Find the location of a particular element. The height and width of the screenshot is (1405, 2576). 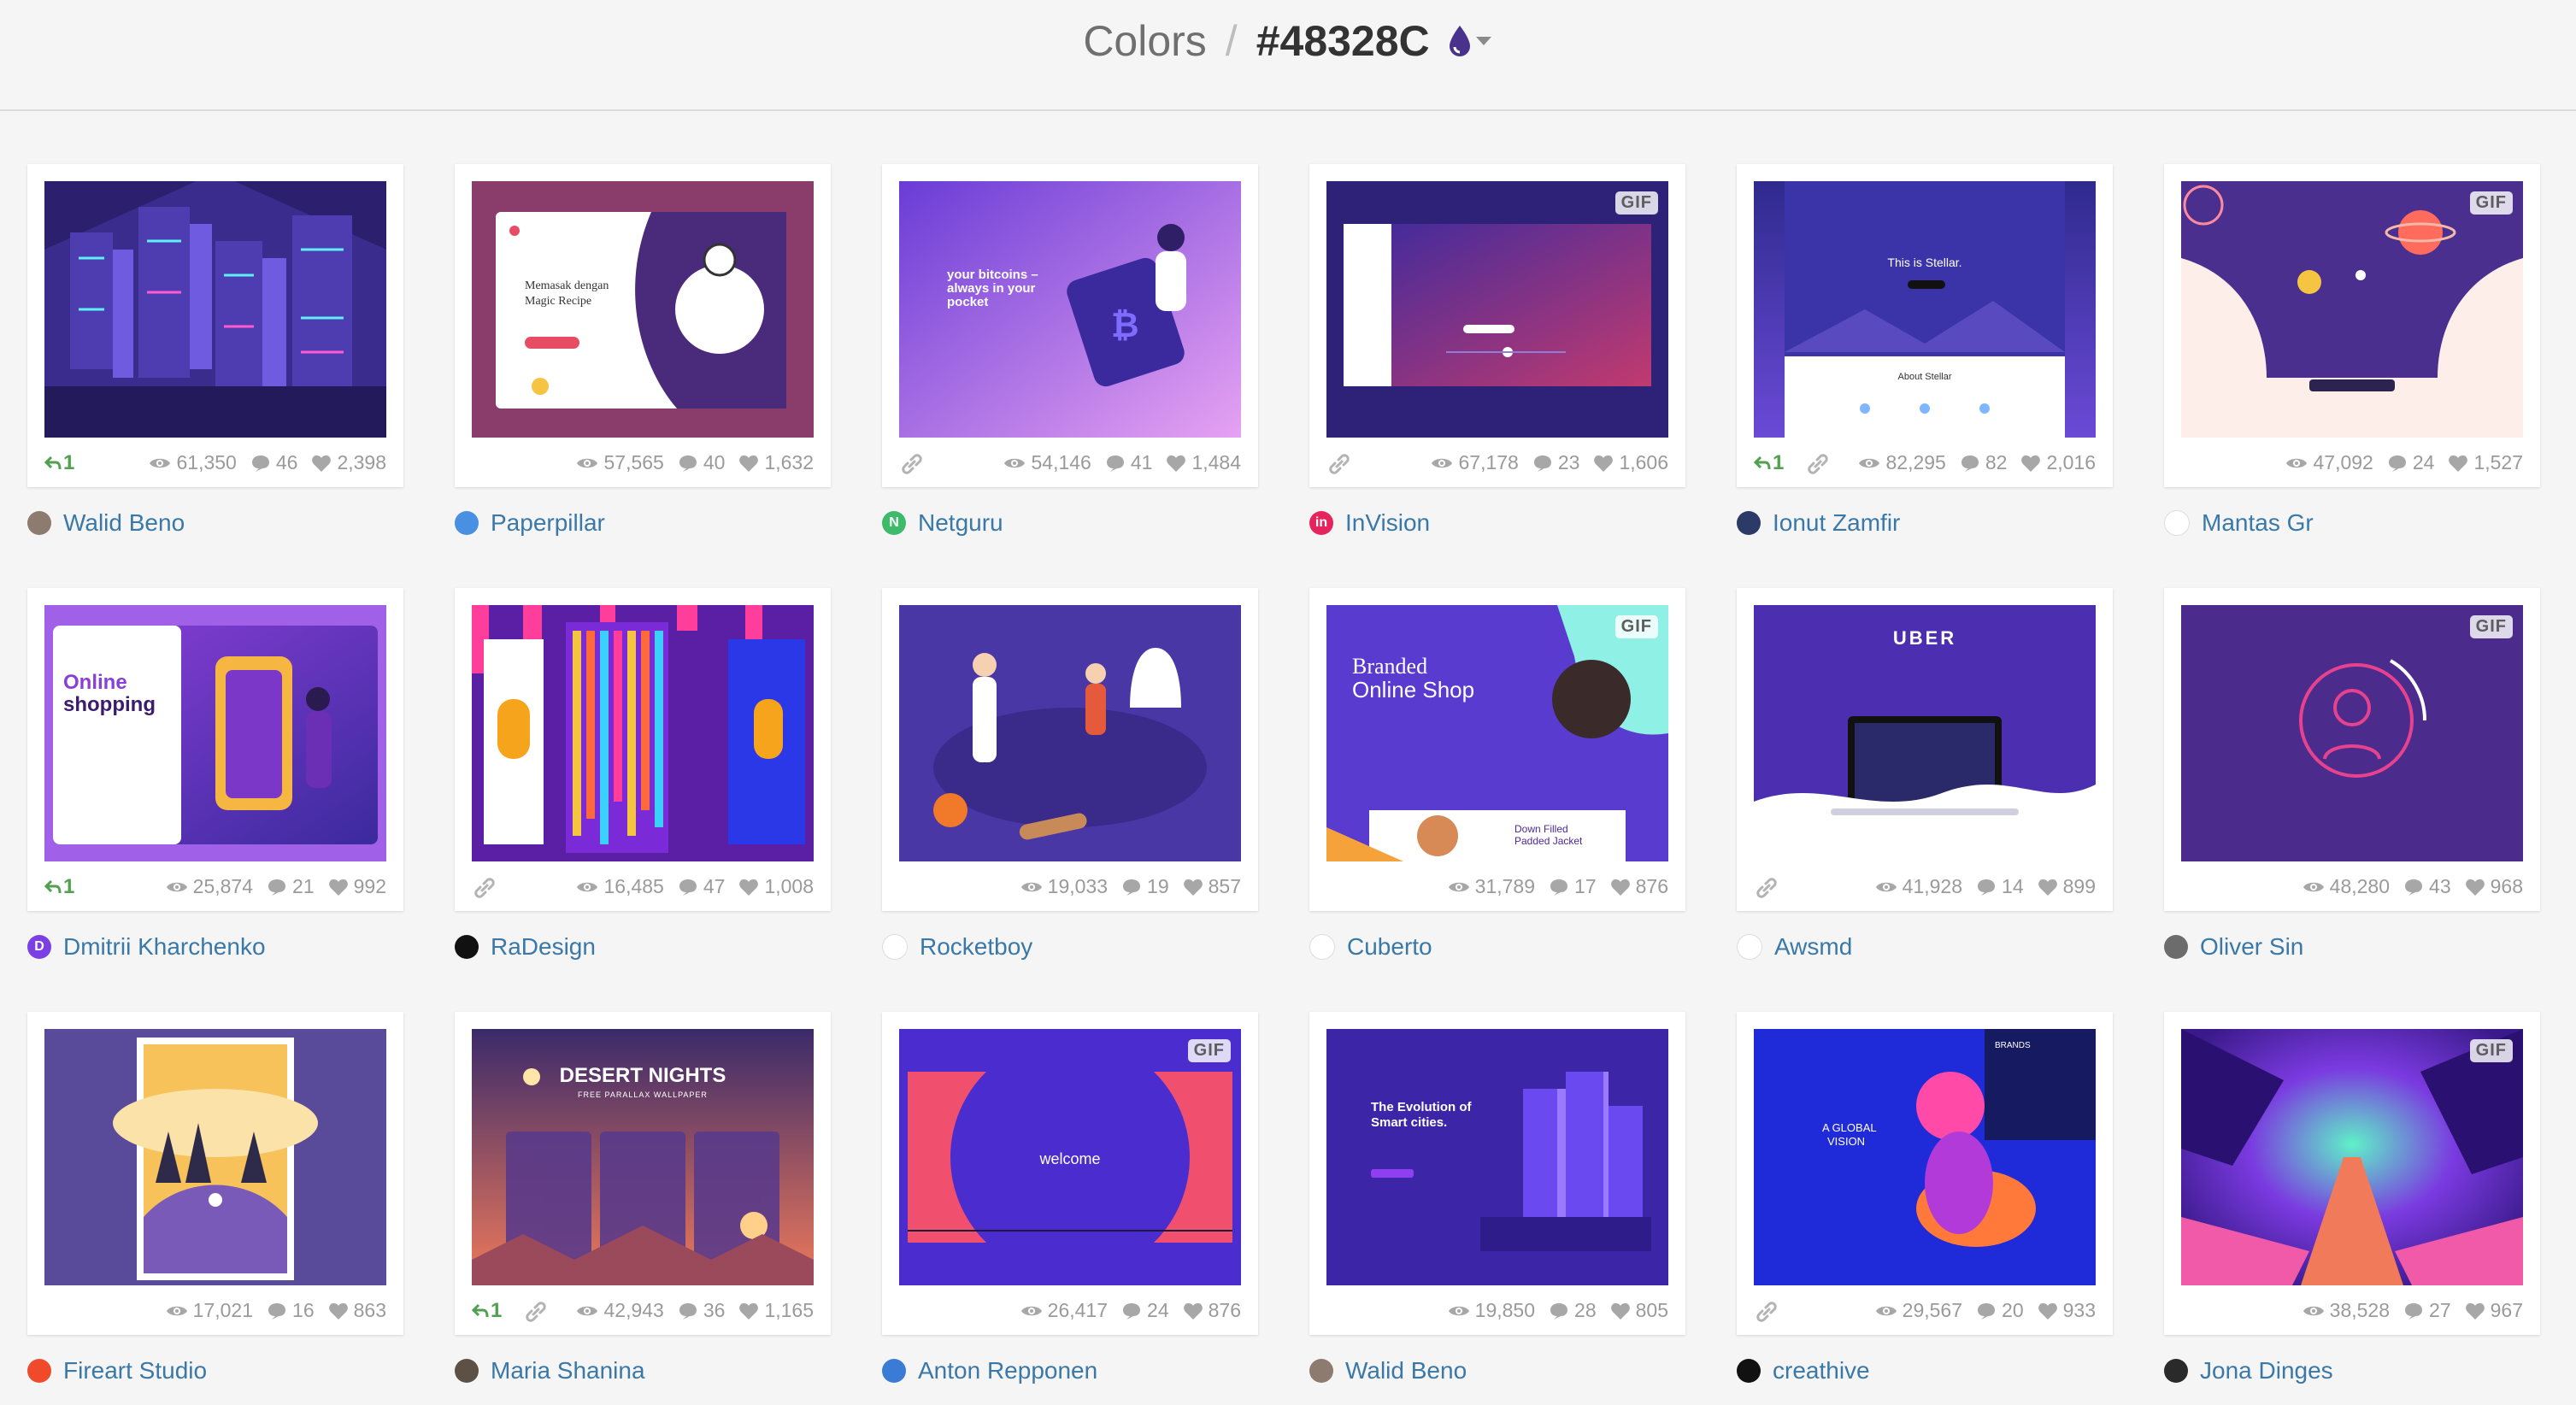

likes-count: 1,632 is located at coordinates (789, 462).